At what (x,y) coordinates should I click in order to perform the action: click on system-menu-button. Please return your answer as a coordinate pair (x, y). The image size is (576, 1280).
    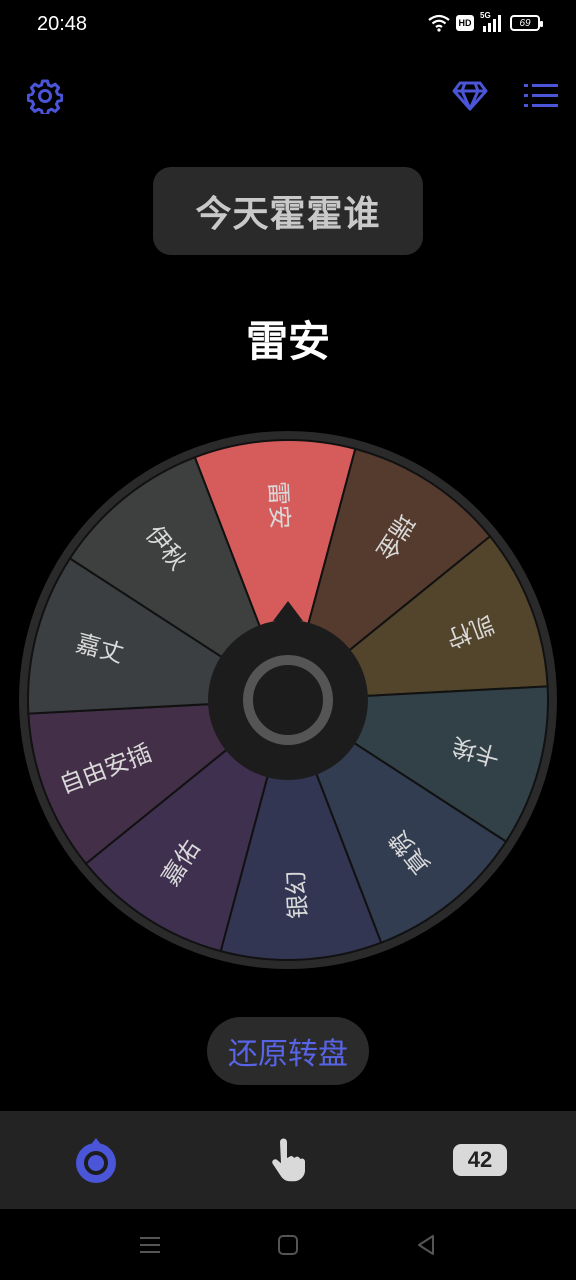
    Looking at the image, I should click on (150, 1245).